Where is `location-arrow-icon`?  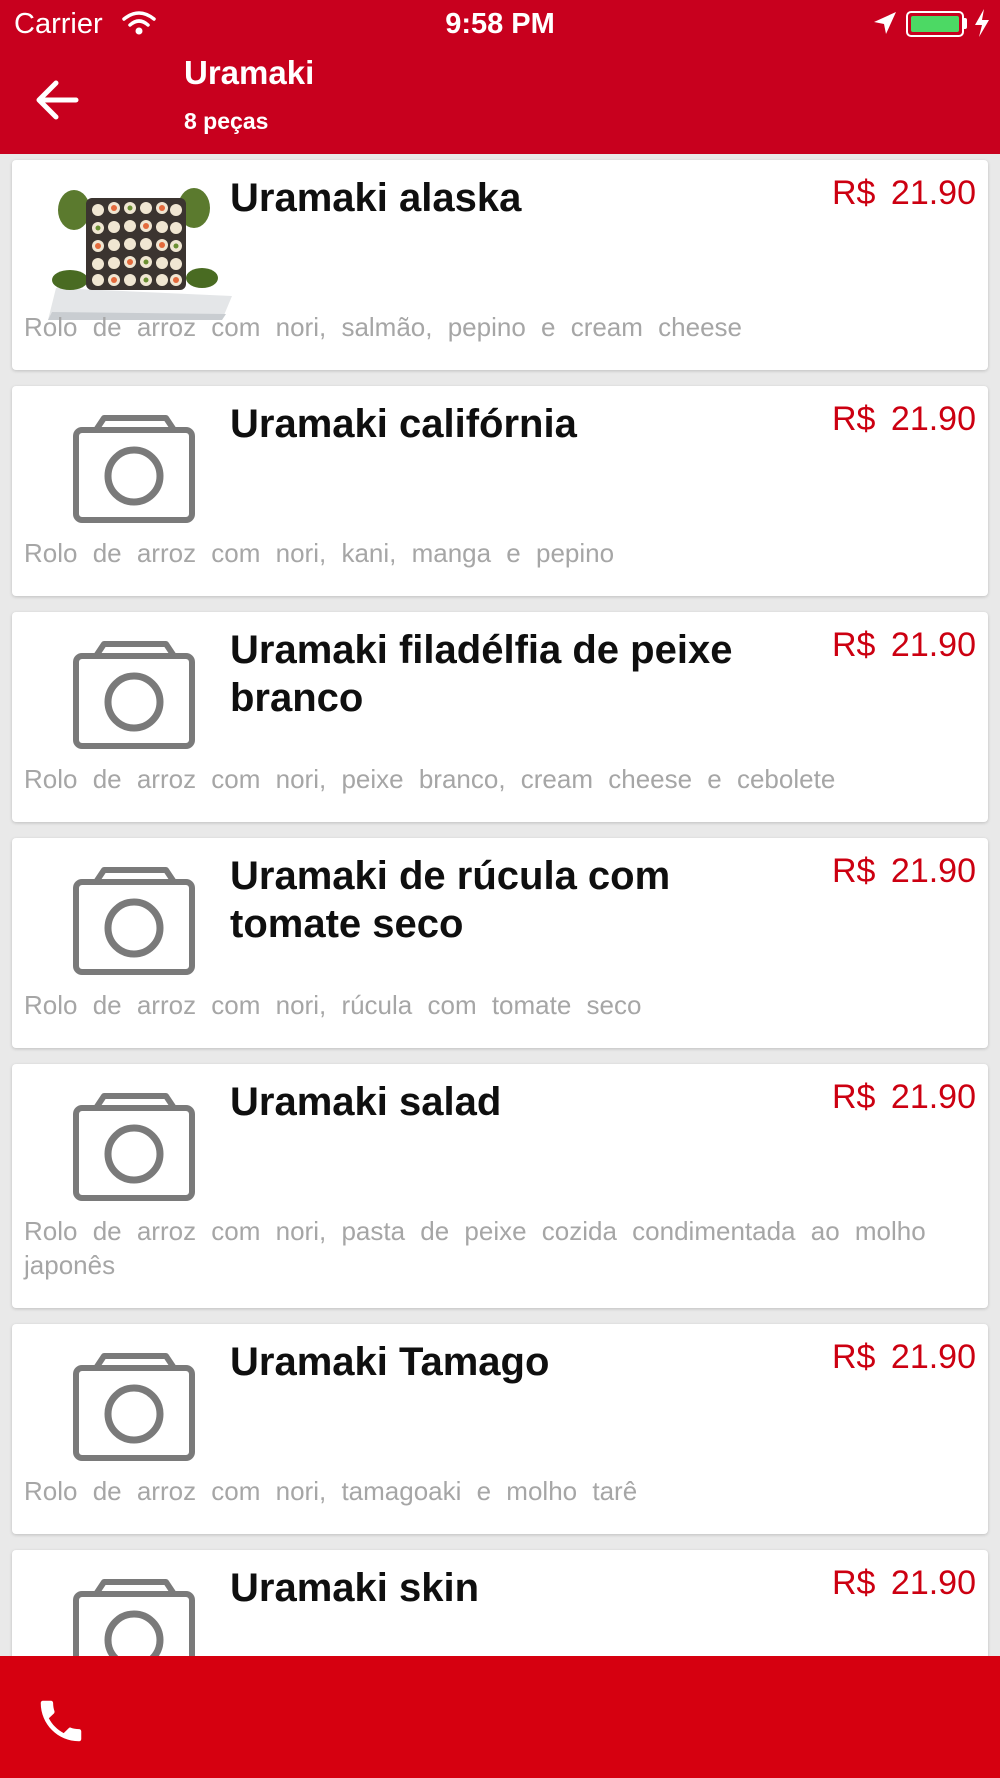
location-arrow-icon is located at coordinates (885, 23).